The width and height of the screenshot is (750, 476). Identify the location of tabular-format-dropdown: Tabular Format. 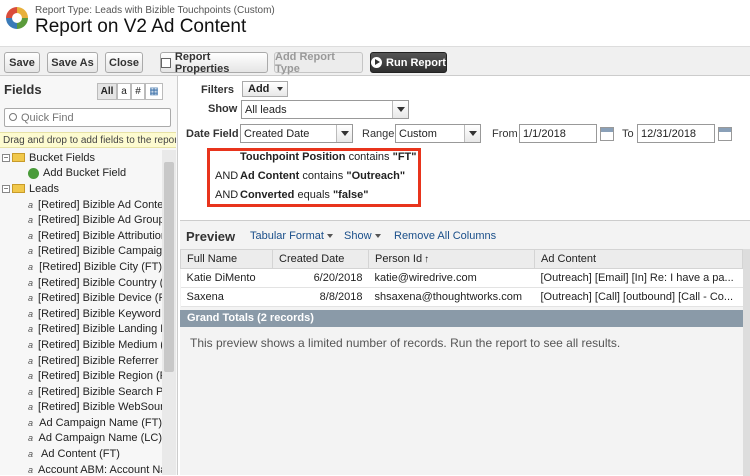
(291, 236).